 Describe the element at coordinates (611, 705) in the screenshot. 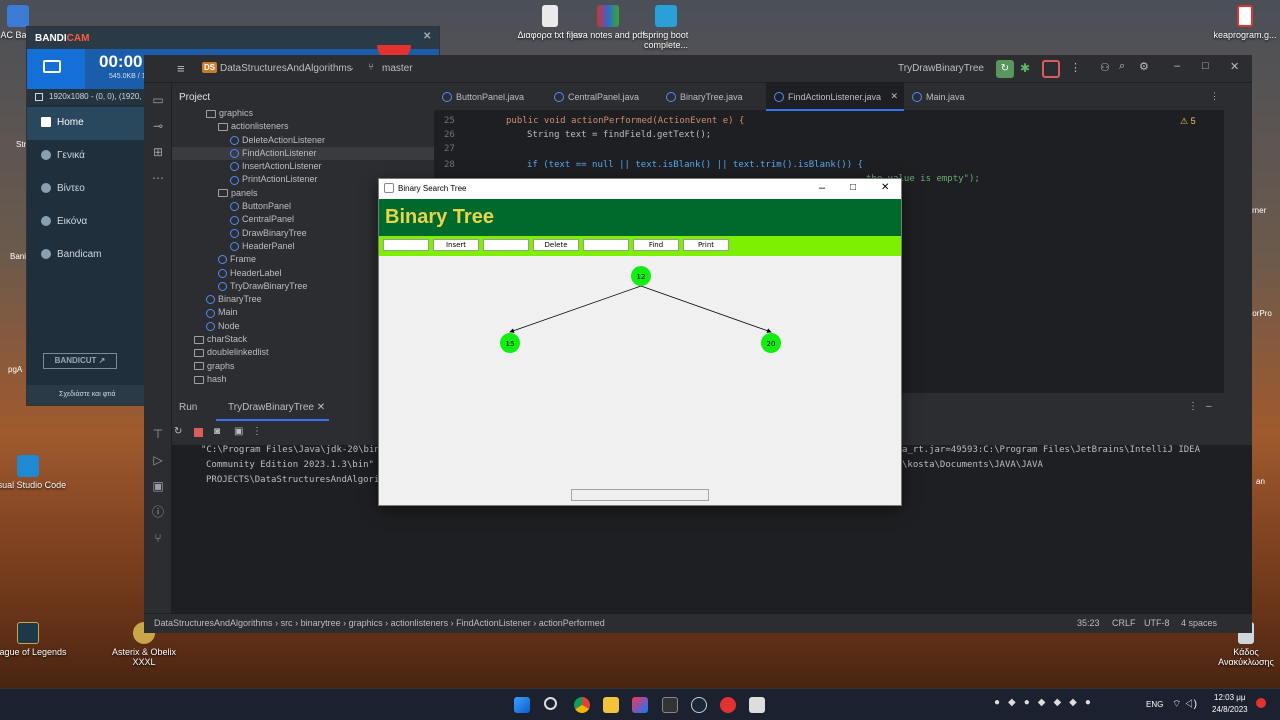

I see `file-explorer-icon` at that location.